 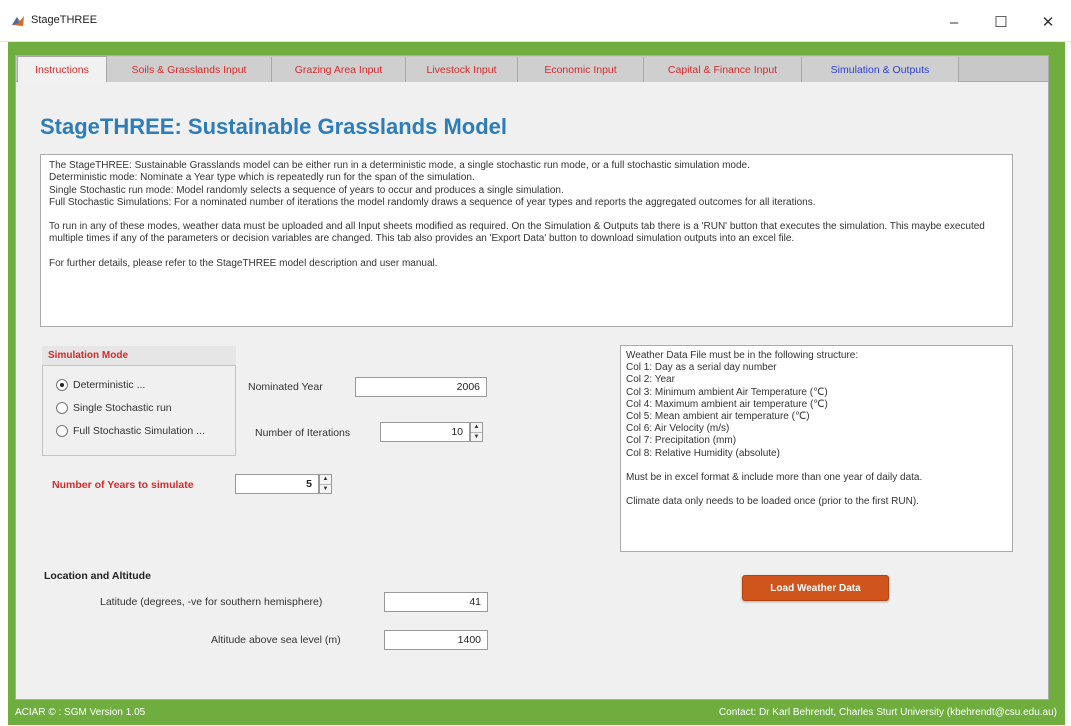 I want to click on tab-grazing-area-input: Grazing Area Input, so click(x=339, y=69).